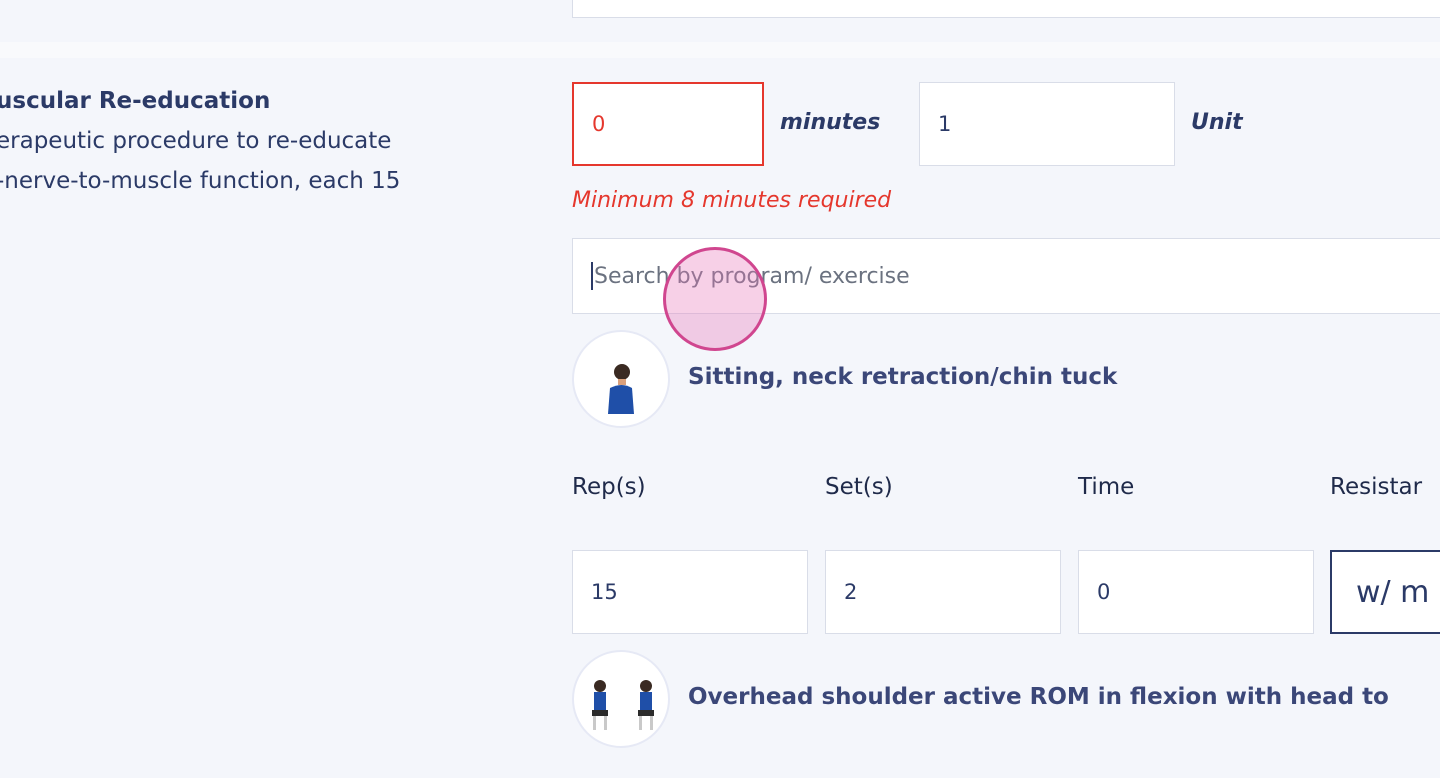 This screenshot has width=1440, height=778. I want to click on resistance-label: Resistar, so click(1376, 487).